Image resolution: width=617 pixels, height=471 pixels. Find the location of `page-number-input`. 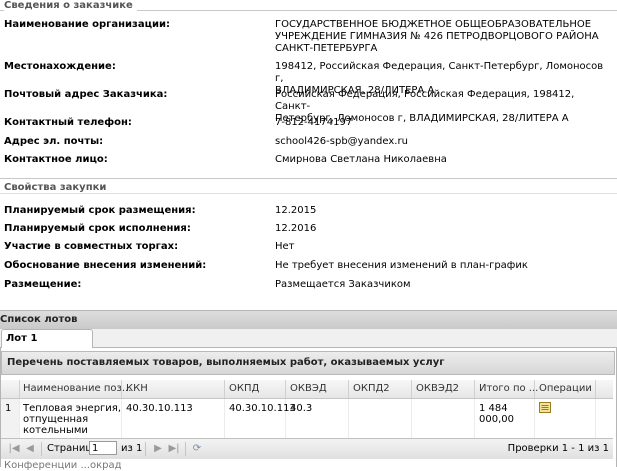

page-number-input is located at coordinates (103, 448).